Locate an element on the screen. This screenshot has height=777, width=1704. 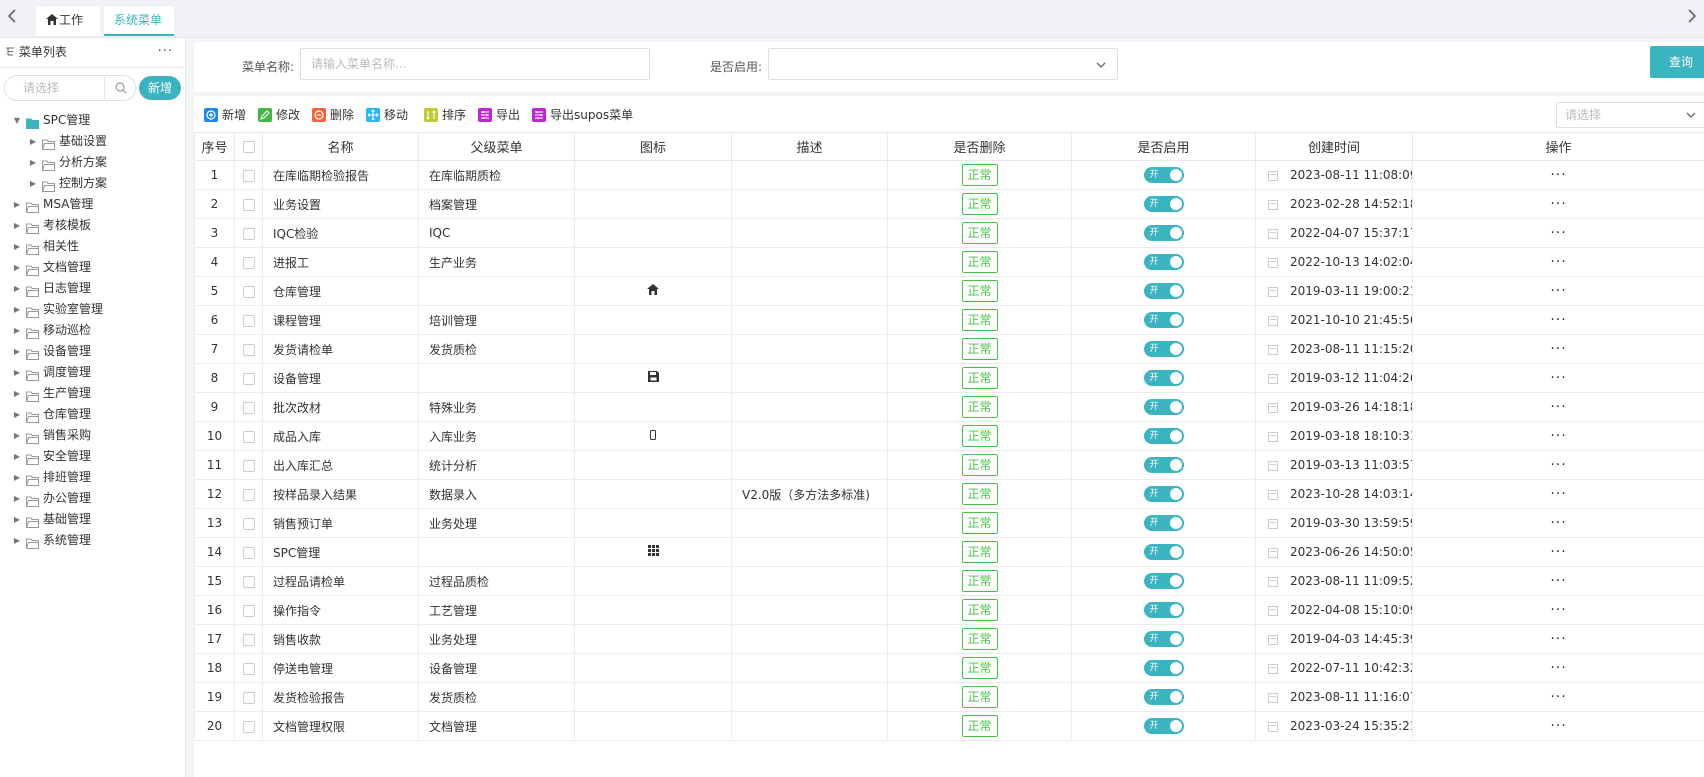
table-row: 1 在库临期检验报告 在库临期质检 正常 开 2023-08-11 11:08:09 ··· is located at coordinates (949, 175).